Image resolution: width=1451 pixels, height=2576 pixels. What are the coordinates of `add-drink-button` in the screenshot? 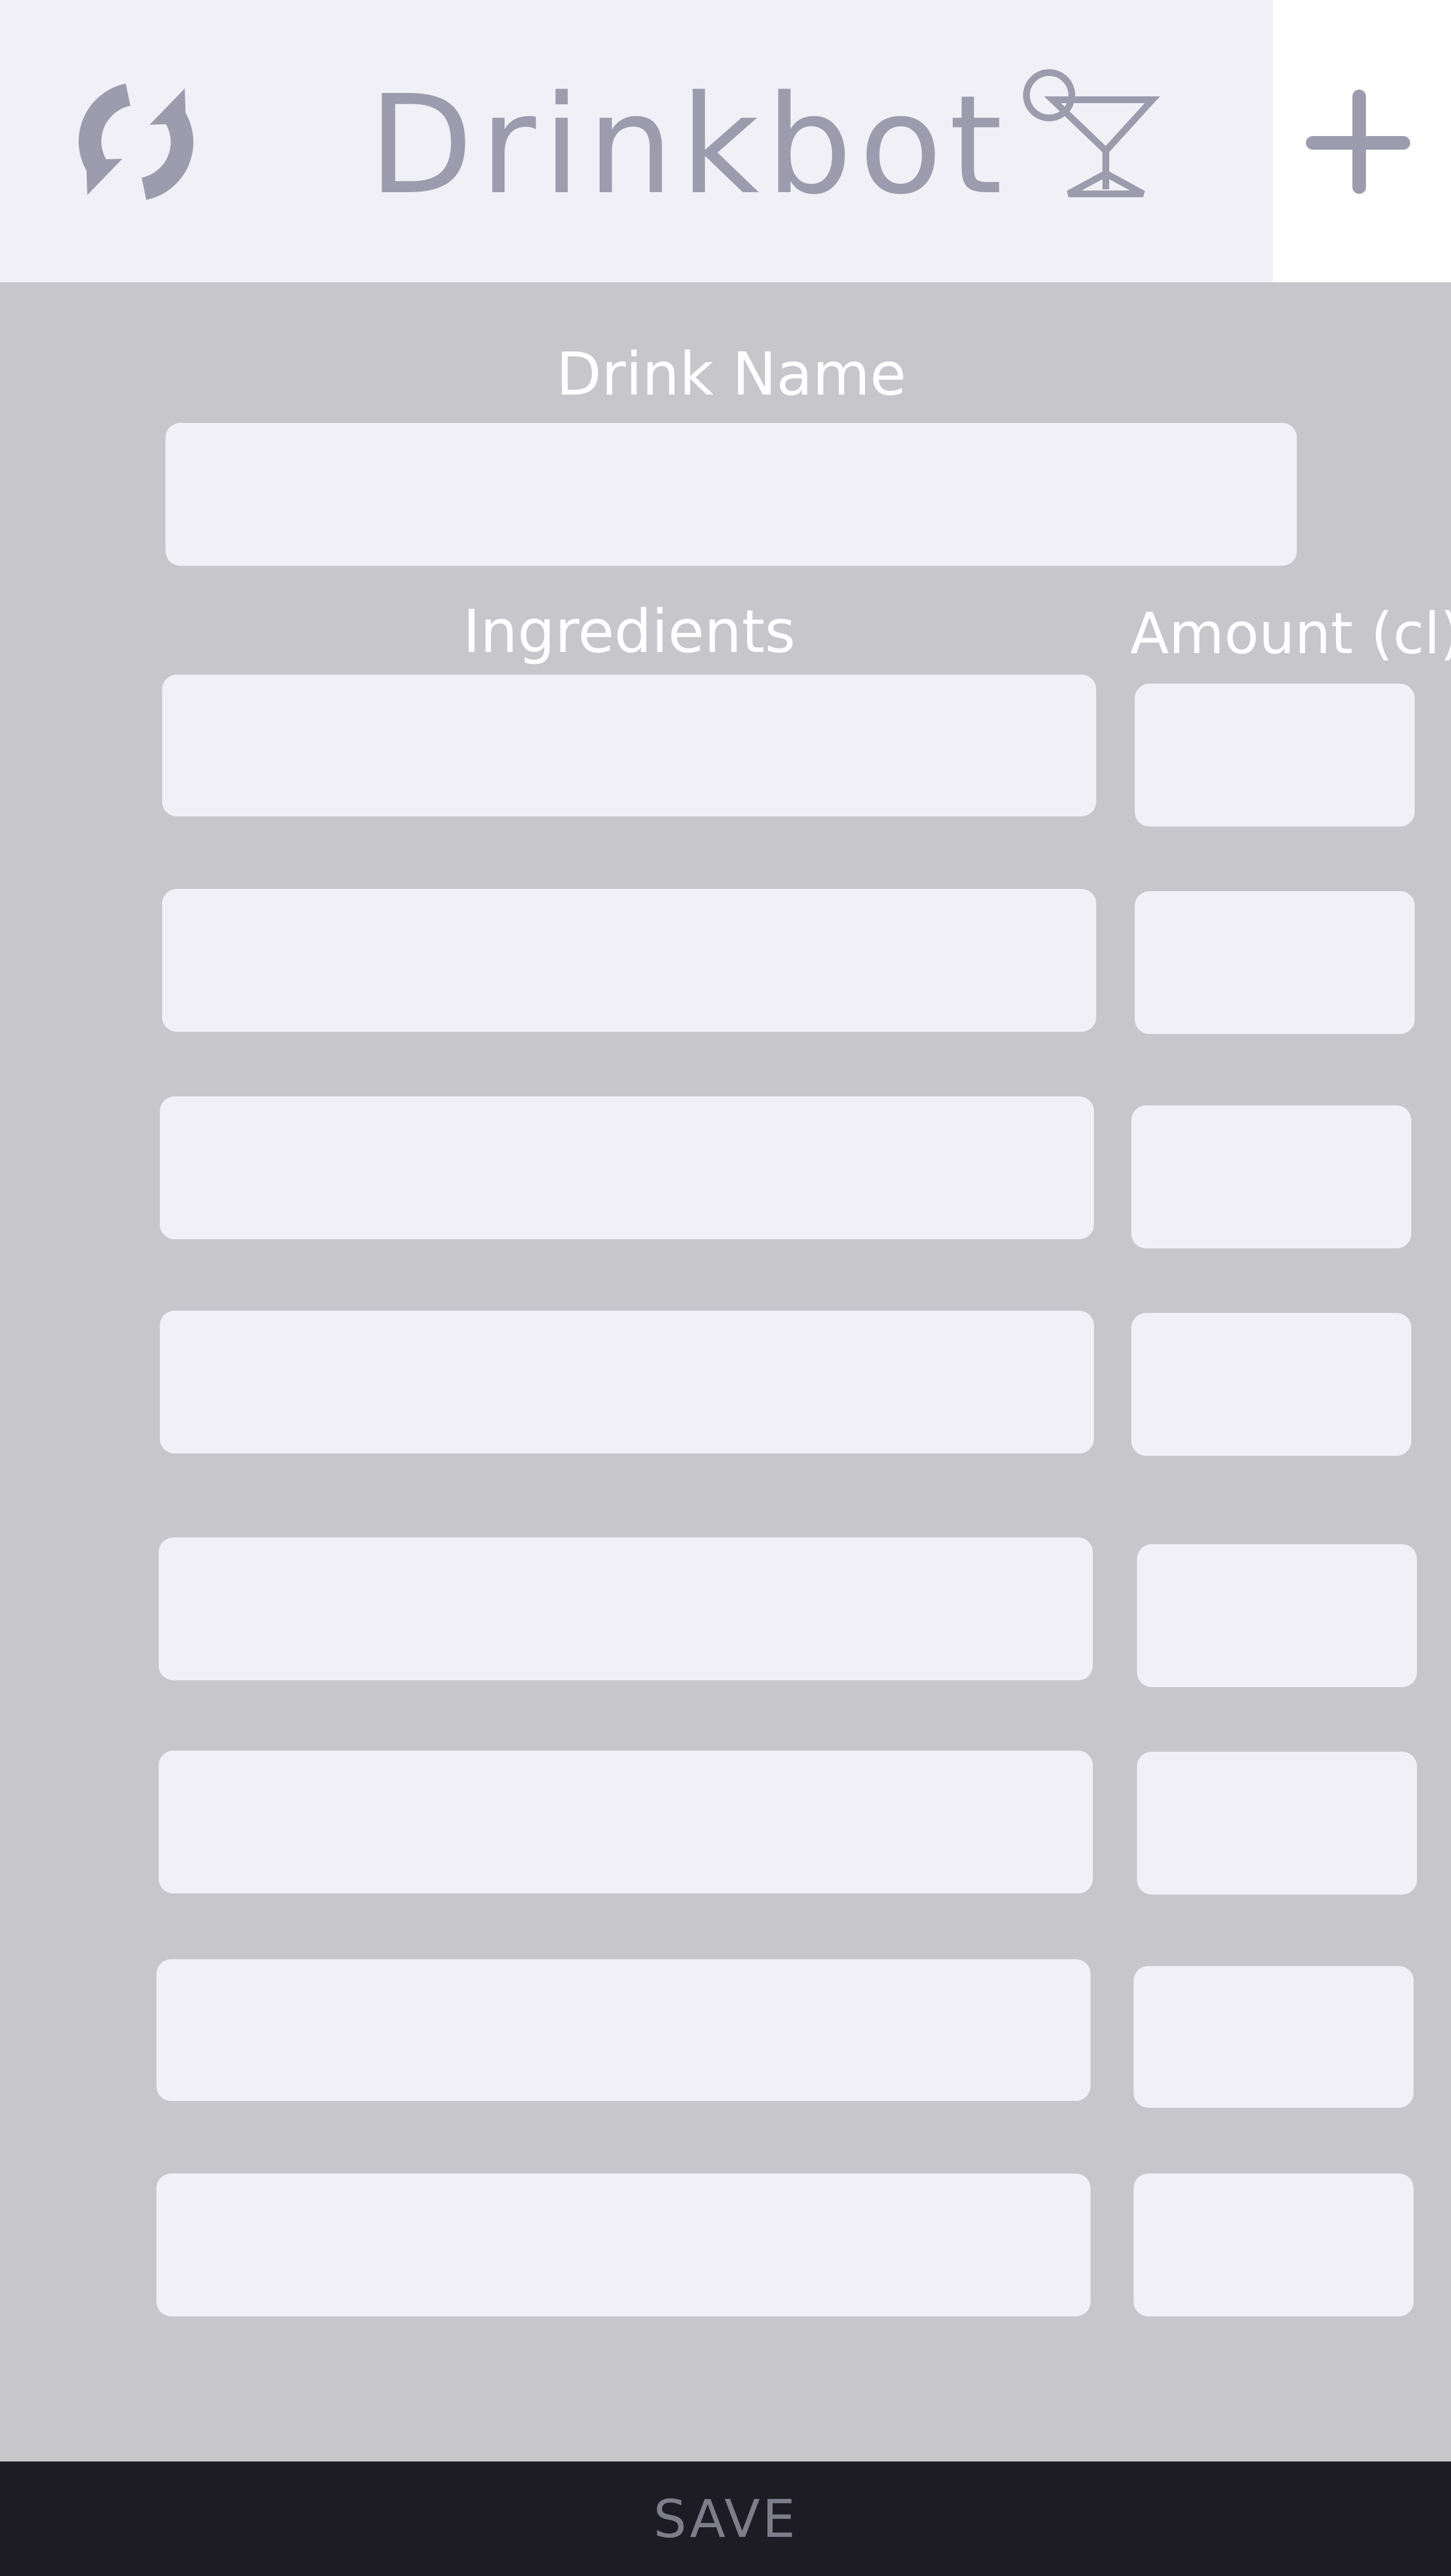 It's located at (1358, 141).